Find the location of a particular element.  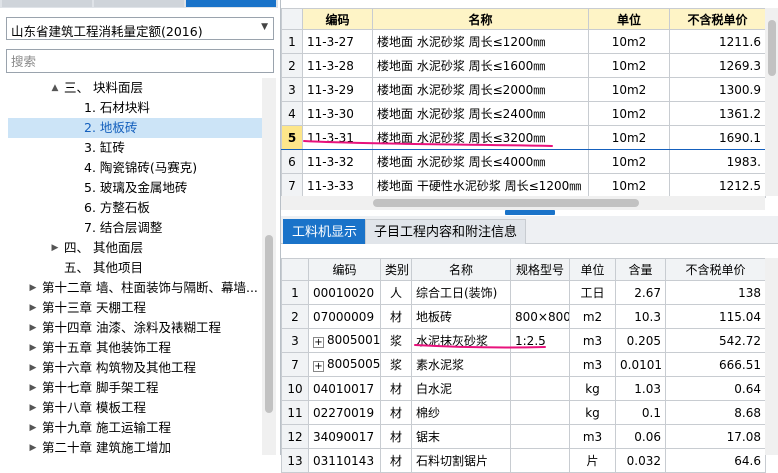

table-row: 11 02270019 材棉纱 kg 0.1 8.68 is located at coordinates (523, 412).